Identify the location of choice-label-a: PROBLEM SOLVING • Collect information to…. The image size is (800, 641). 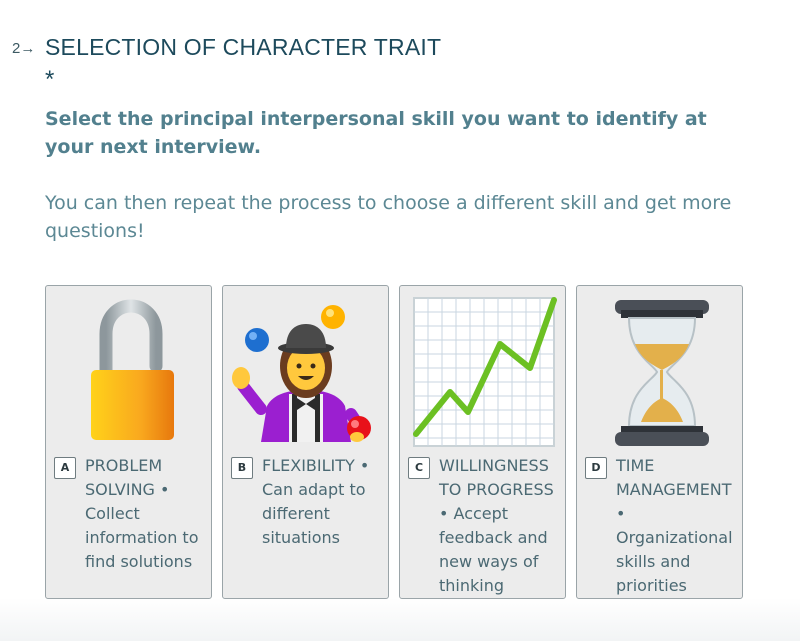
(142, 513).